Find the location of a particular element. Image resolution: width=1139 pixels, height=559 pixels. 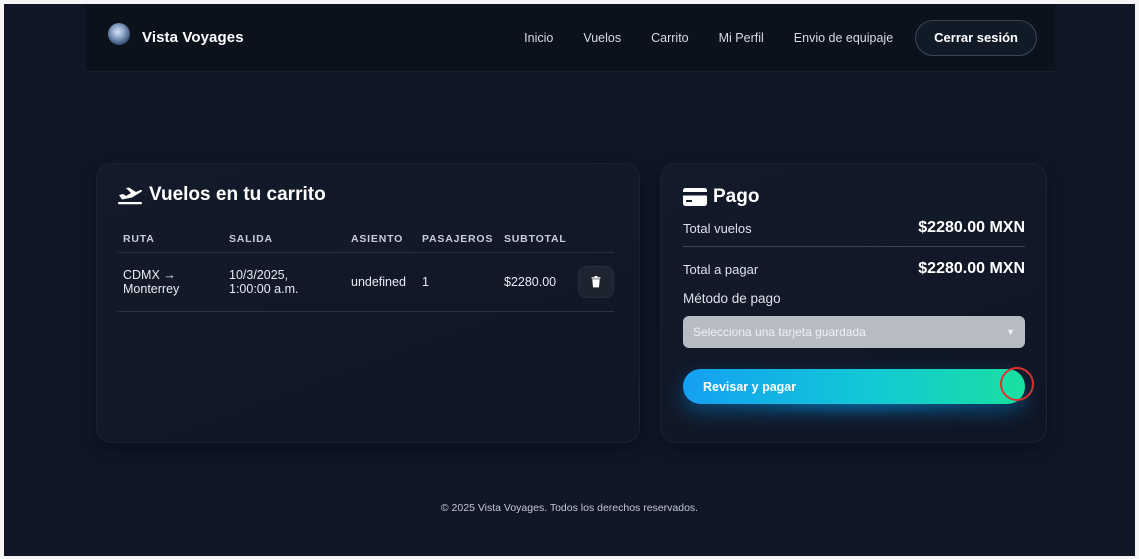

total-flights-label: Total vuelos is located at coordinates (717, 228).